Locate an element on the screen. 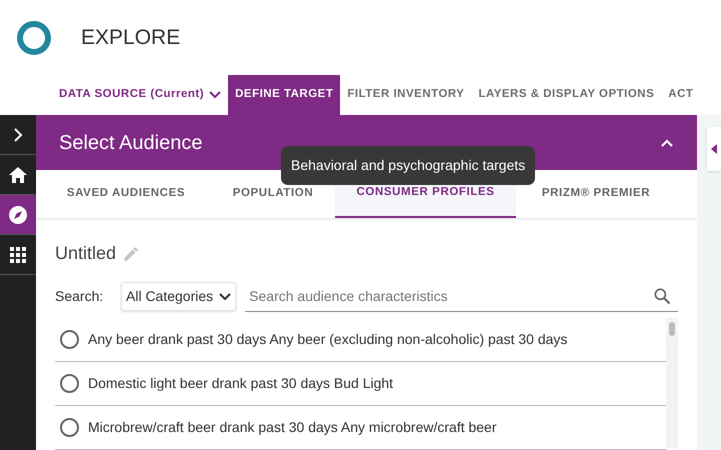 The image size is (721, 450). app-title: EXPLORE is located at coordinates (130, 37).